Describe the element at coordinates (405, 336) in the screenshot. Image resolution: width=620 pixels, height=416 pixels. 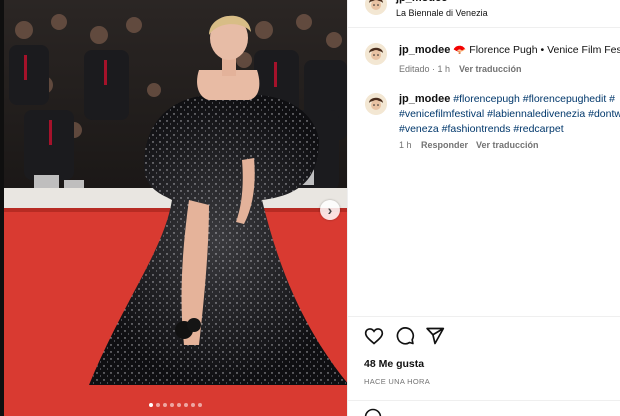
I see `comment-icon` at that location.